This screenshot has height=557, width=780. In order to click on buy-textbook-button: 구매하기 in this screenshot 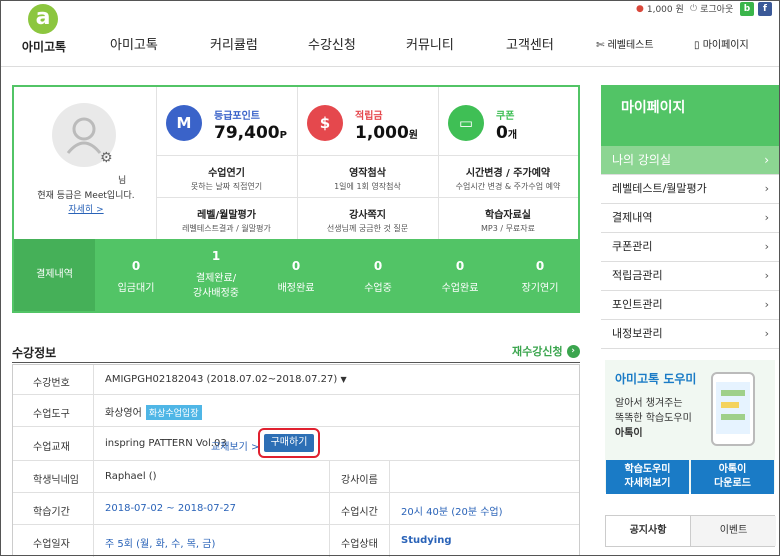, I will do `click(289, 443)`.